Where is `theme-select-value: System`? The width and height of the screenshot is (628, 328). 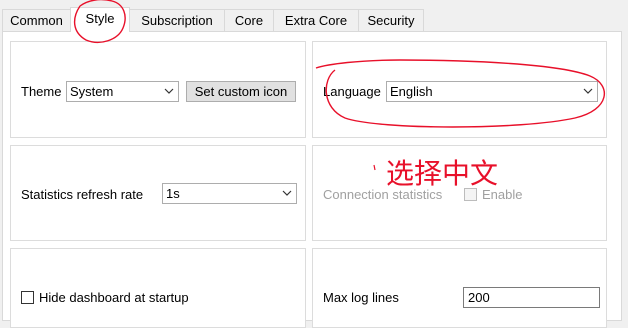 theme-select-value: System is located at coordinates (92, 91).